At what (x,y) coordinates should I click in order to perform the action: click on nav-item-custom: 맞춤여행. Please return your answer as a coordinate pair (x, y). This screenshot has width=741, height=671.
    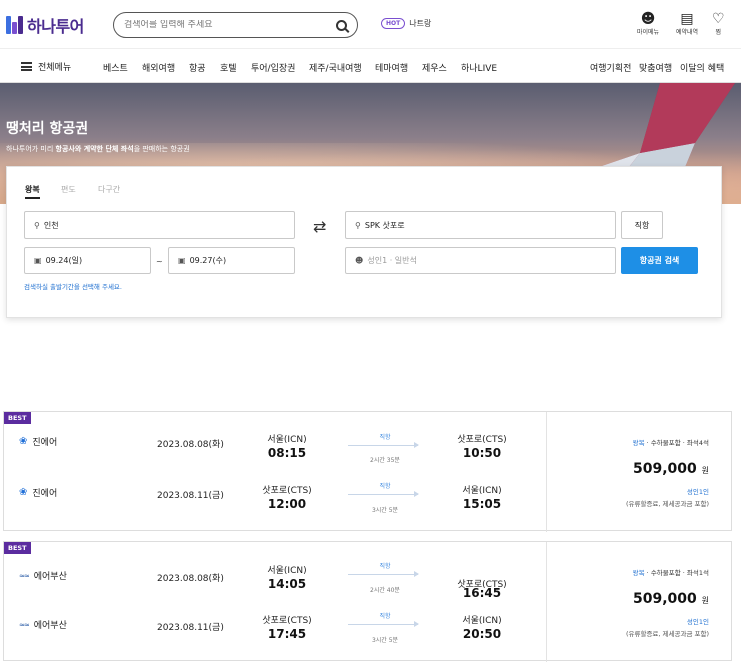
    Looking at the image, I should click on (655, 67).